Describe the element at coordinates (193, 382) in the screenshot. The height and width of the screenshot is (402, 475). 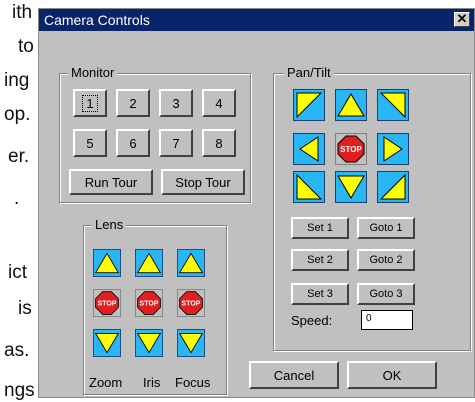
I see `lens-focus-label: Focus` at that location.